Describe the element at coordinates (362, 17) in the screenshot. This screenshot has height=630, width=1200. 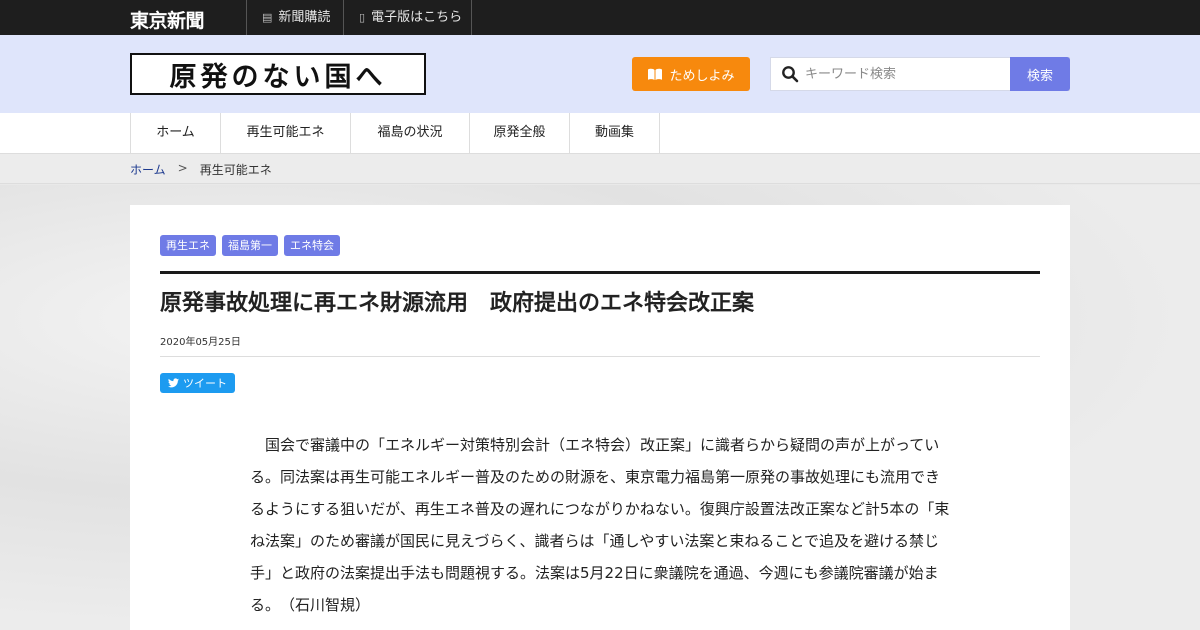
I see `smartphone-icon: ▯` at that location.